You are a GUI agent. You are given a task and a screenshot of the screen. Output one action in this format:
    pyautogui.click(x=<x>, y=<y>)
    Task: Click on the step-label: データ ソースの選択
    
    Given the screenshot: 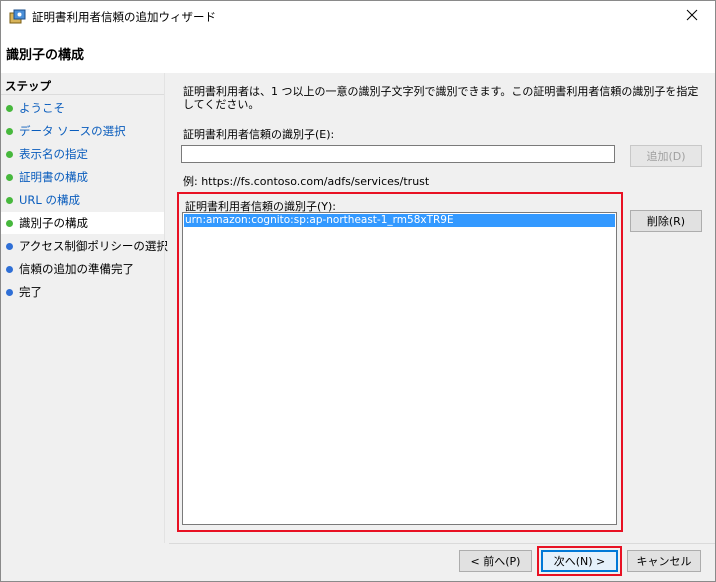 What is the action you would take?
    pyautogui.click(x=72, y=131)
    